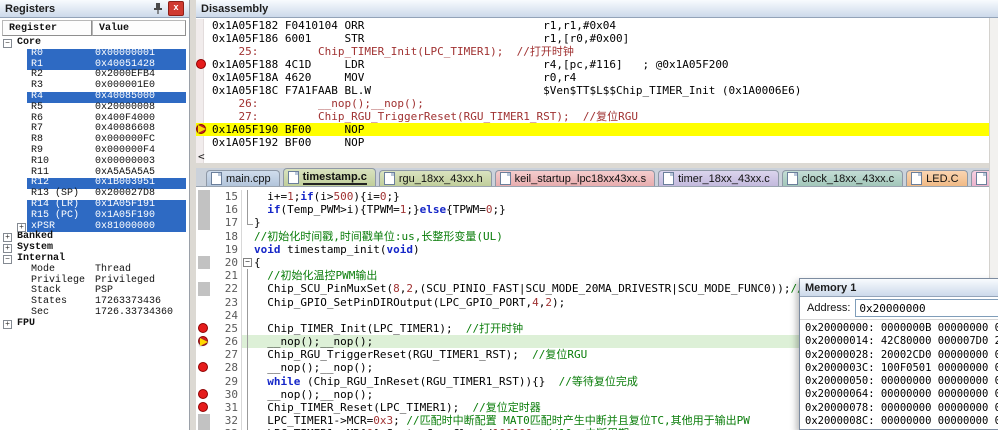  Describe the element at coordinates (257, 223) in the screenshot. I see `code-text: }` at that location.